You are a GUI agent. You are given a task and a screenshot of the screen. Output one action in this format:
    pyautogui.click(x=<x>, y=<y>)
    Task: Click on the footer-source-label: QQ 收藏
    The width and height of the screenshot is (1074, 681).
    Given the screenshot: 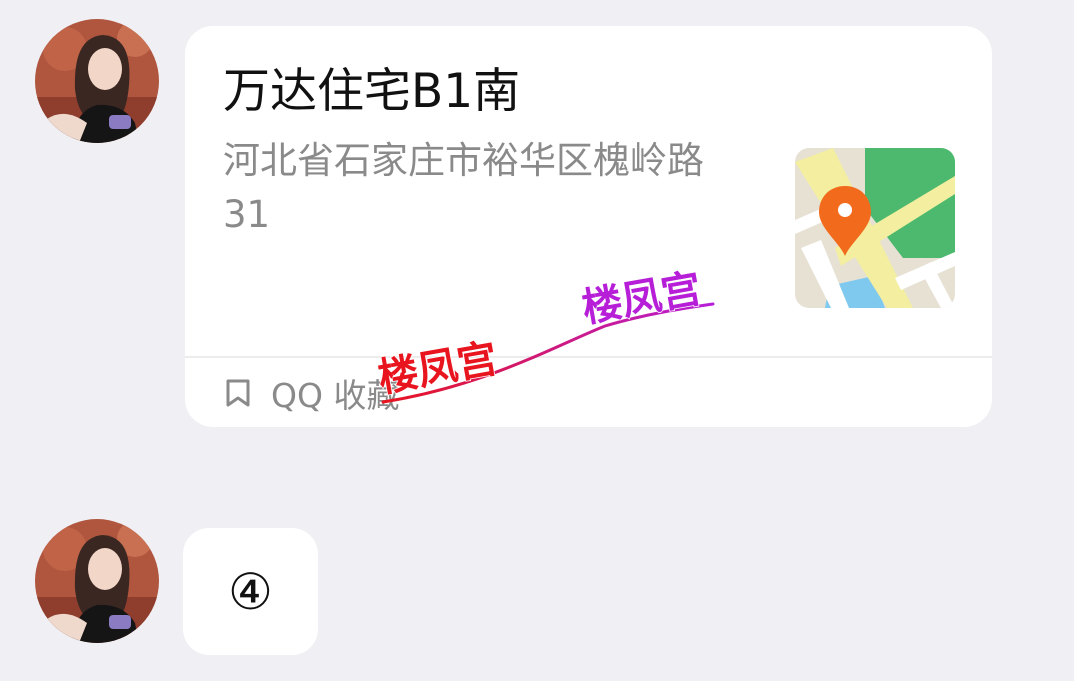 What is the action you would take?
    pyautogui.click(x=335, y=395)
    